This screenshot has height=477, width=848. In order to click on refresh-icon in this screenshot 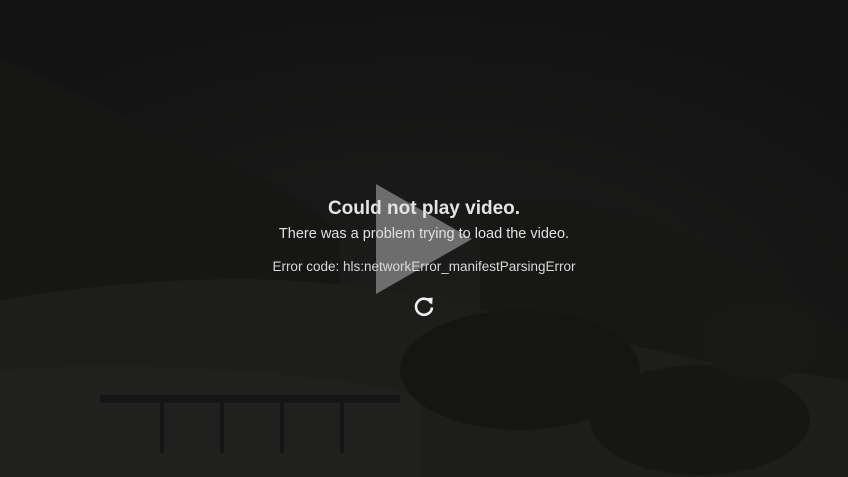, I will do `click(424, 307)`.